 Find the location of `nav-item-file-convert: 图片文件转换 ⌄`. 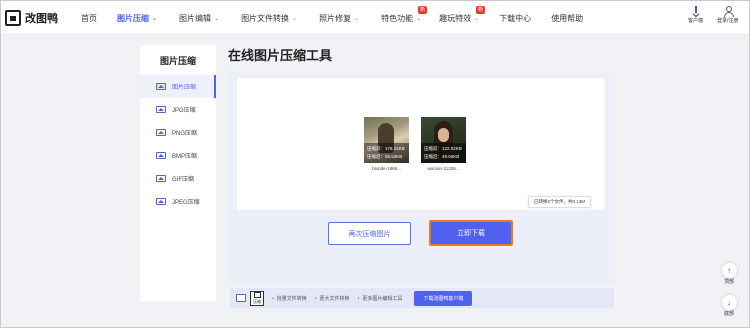

nav-item-file-convert: 图片文件转换 ⌄ is located at coordinates (269, 18).